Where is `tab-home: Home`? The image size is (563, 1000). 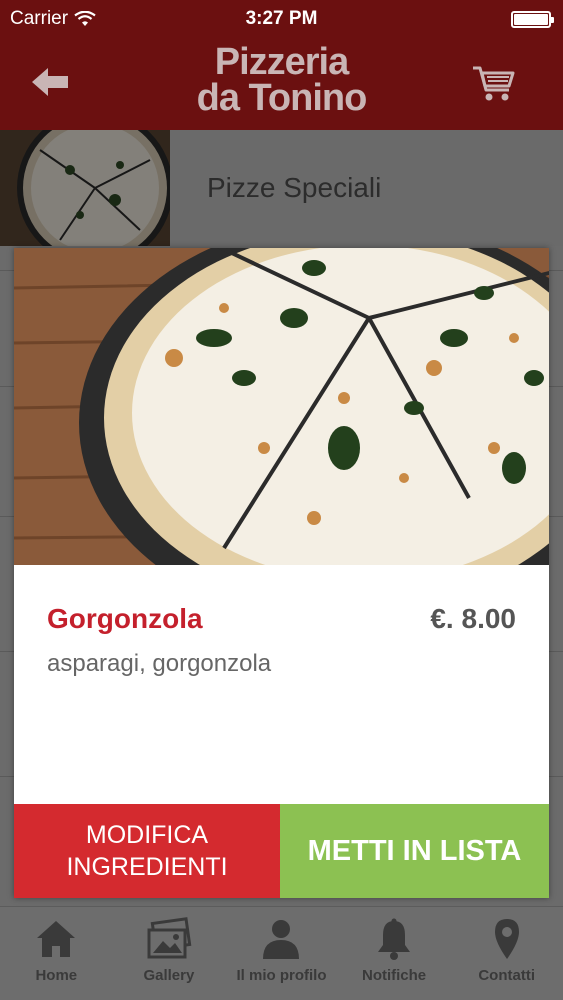
tab-home: Home is located at coordinates (56, 953).